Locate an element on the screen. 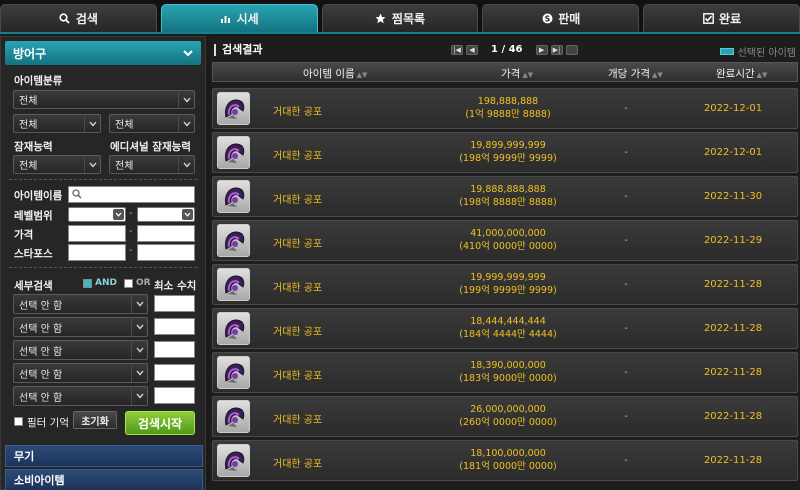 Image resolution: width=800 pixels, height=490 pixels. price-value: 18,390,000,000 is located at coordinates (508, 365).